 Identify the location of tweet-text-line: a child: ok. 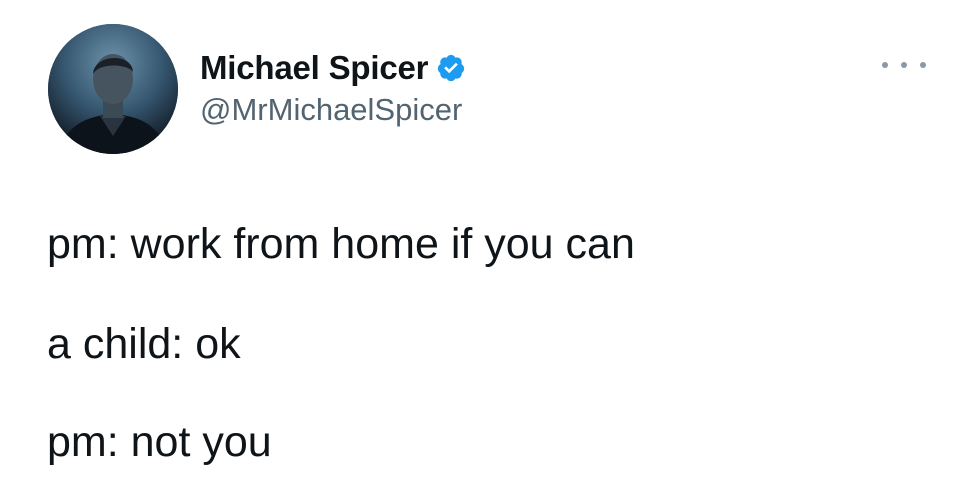
(144, 344).